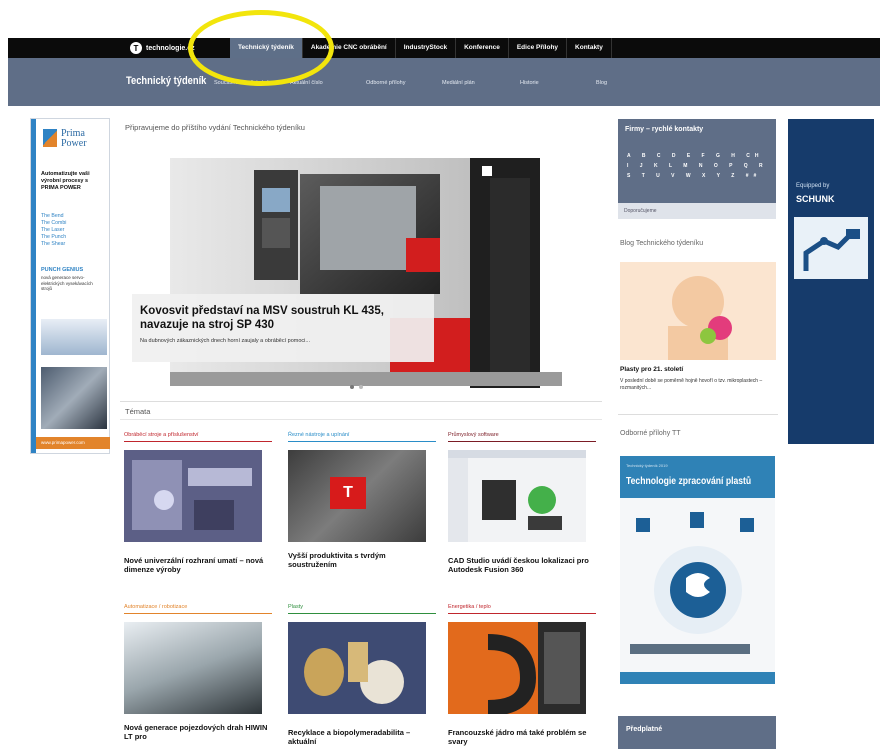  What do you see at coordinates (426, 48) in the screenshot?
I see `top-nav-industrystock: IndustryStock` at bounding box center [426, 48].